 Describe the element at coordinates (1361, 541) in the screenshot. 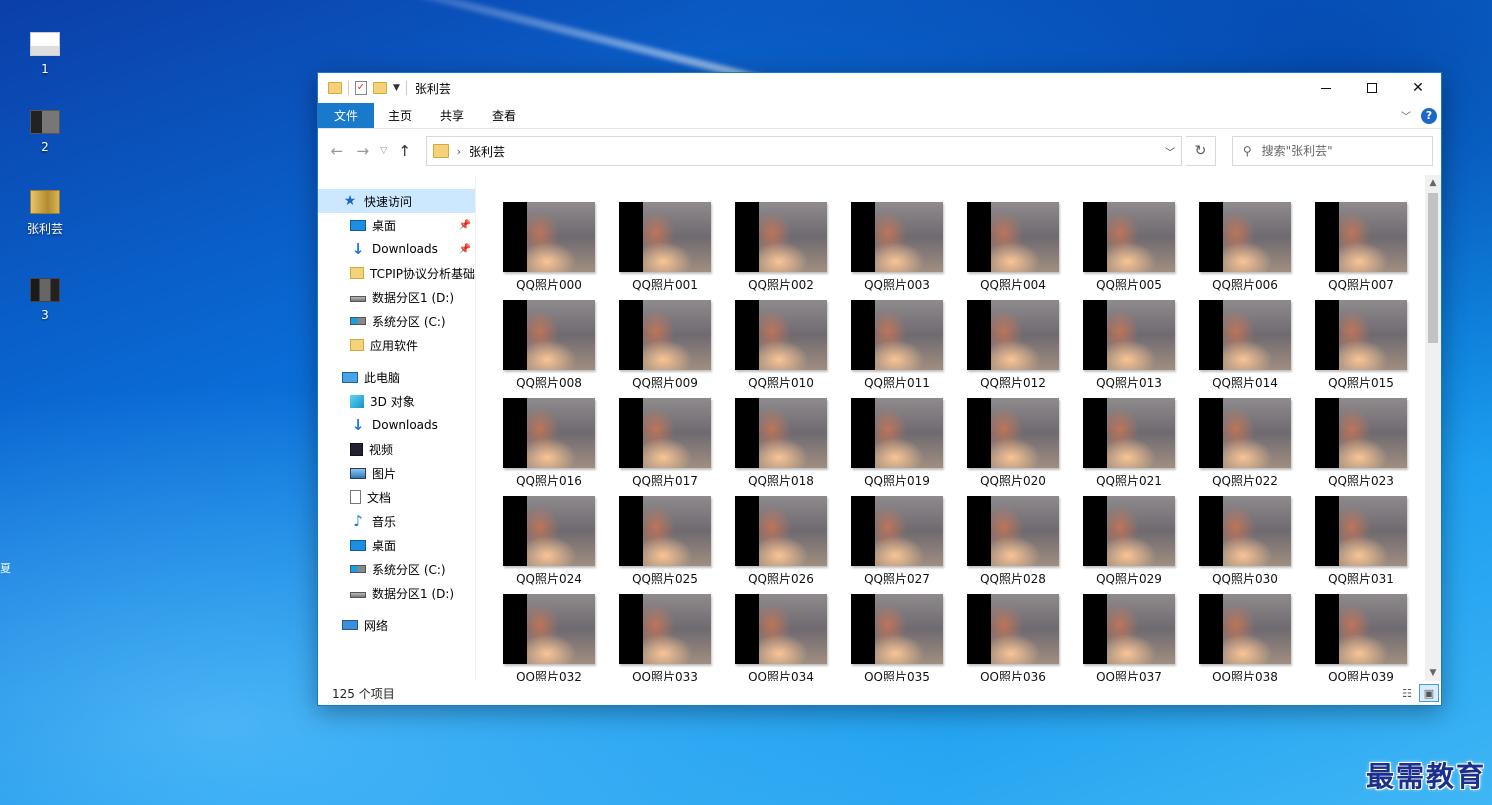

I see `file-item: QQ照片031` at that location.